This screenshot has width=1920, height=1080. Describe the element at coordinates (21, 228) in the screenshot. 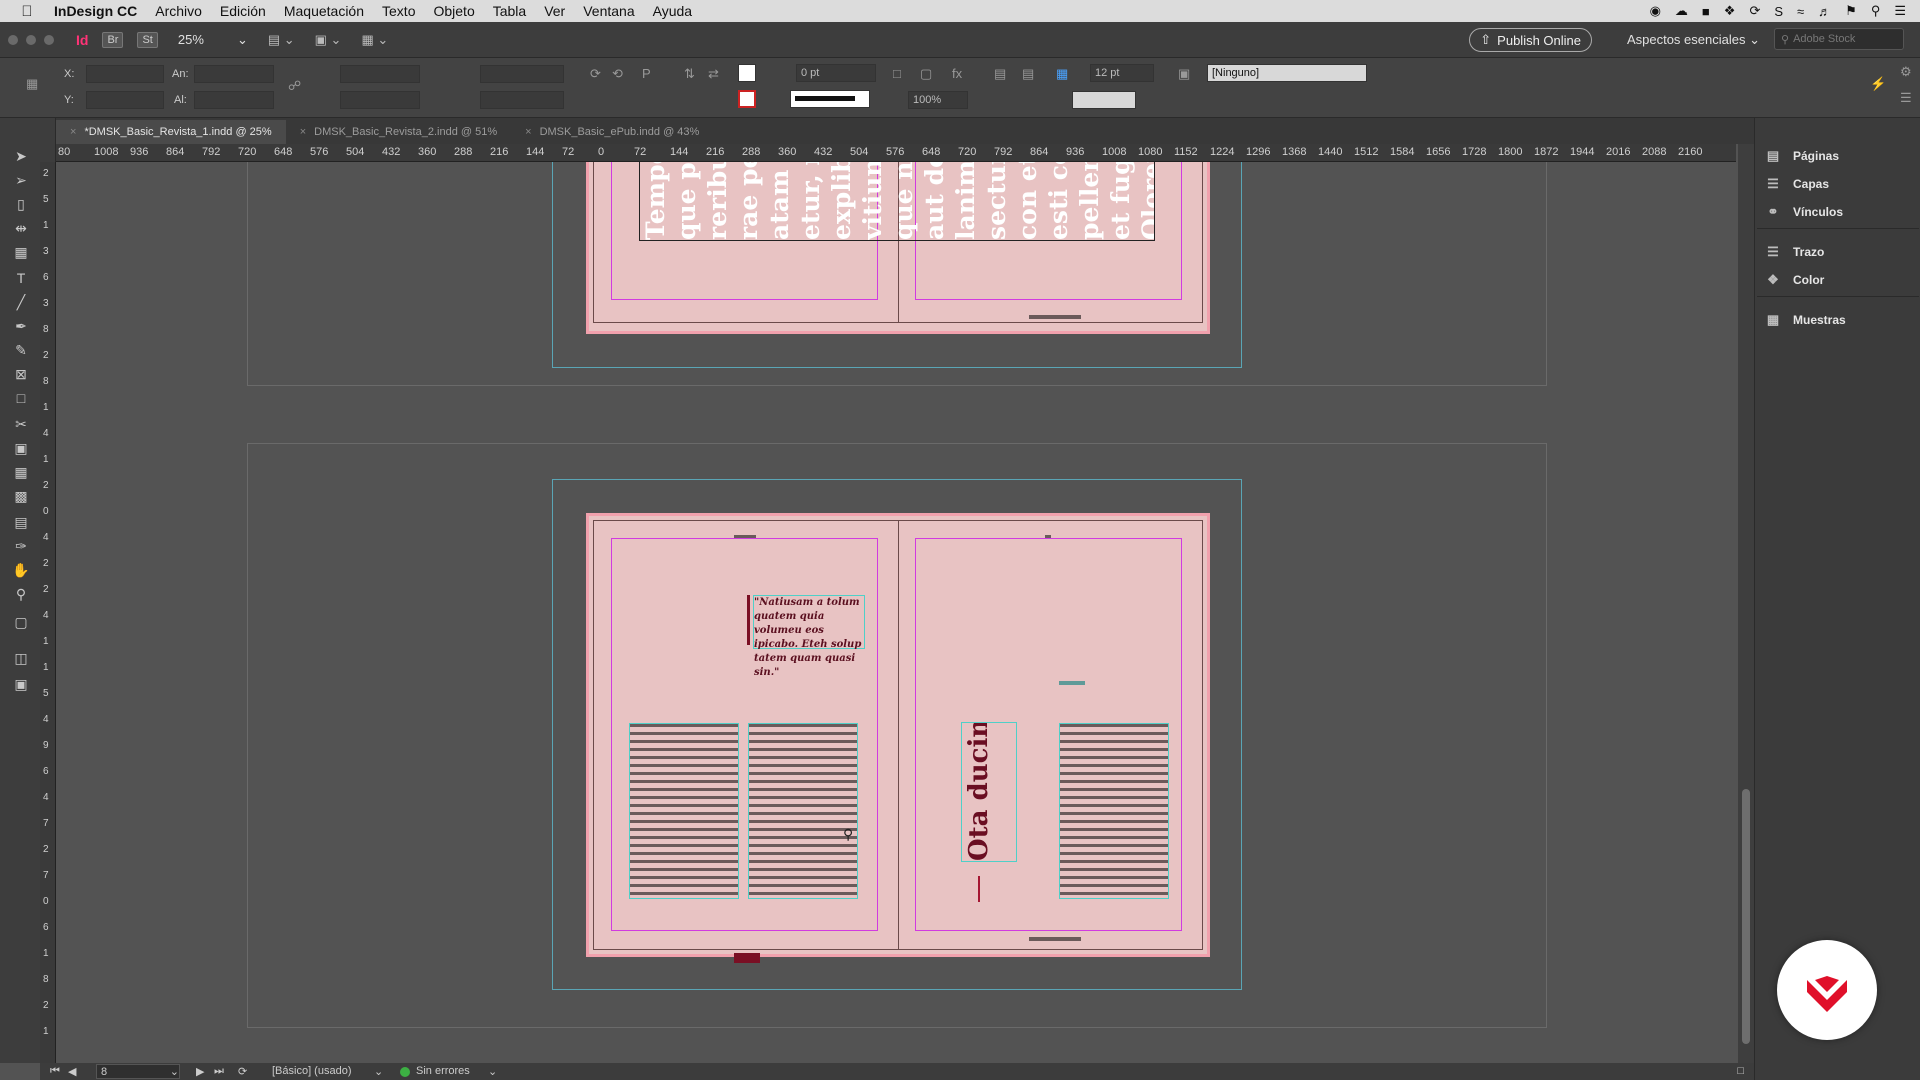

I see `gap-tool-icon: ⇹` at that location.